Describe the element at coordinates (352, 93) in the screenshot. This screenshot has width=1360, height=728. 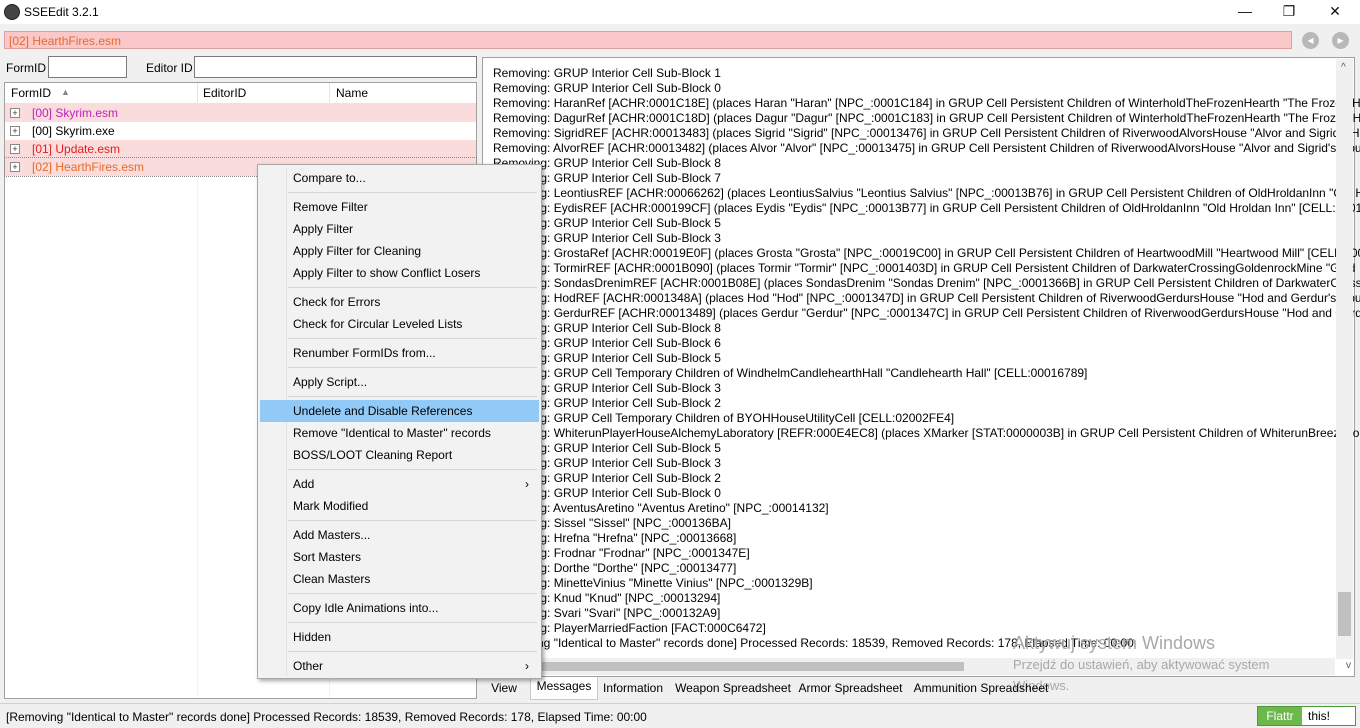
I see `column-name: Name` at that location.